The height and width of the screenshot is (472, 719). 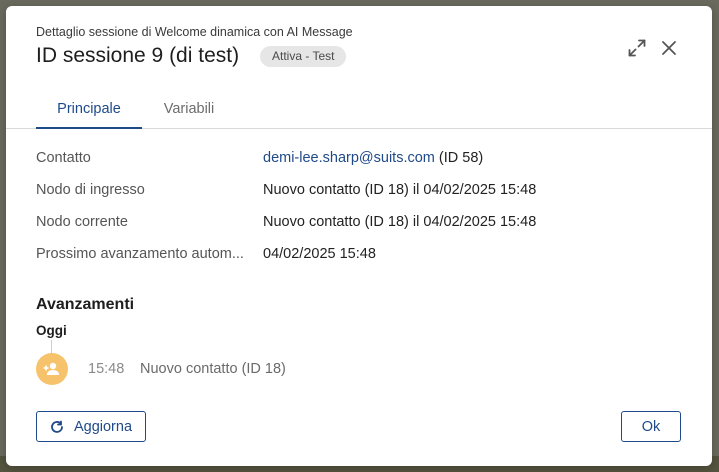 What do you see at coordinates (138, 55) in the screenshot?
I see `dialog-title: ID sessione 9 (di test)` at bounding box center [138, 55].